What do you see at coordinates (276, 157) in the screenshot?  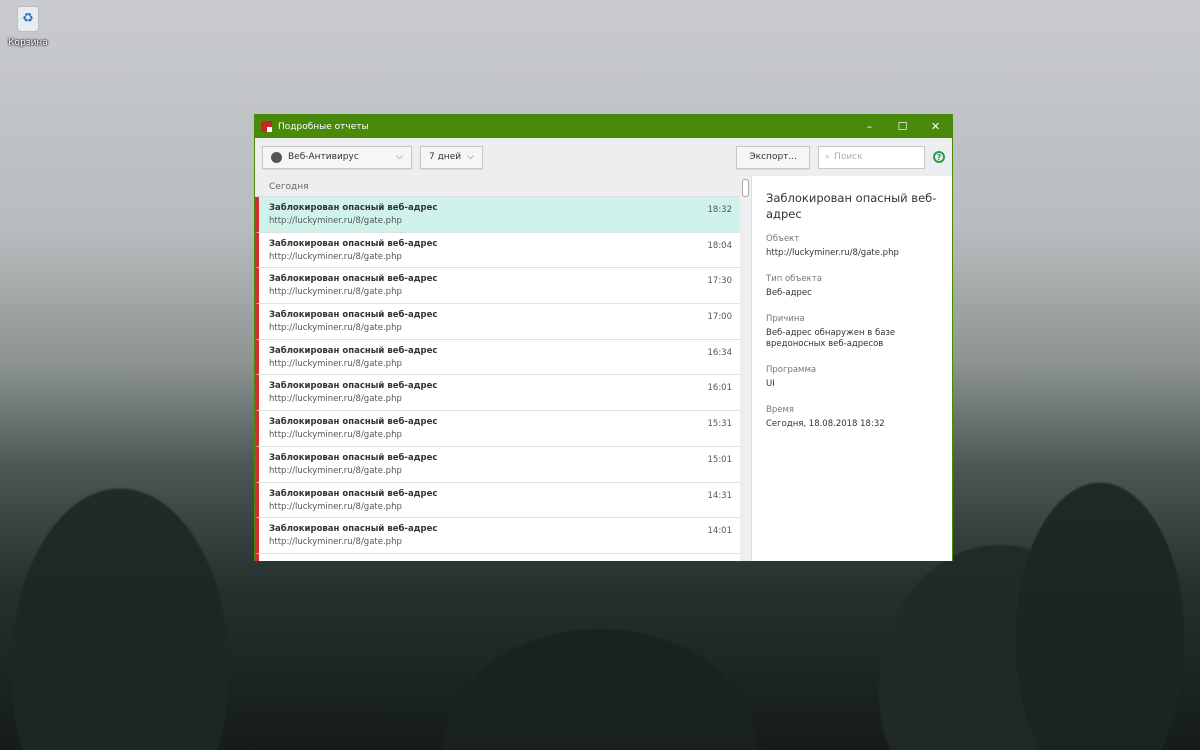 I see `globe-icon` at bounding box center [276, 157].